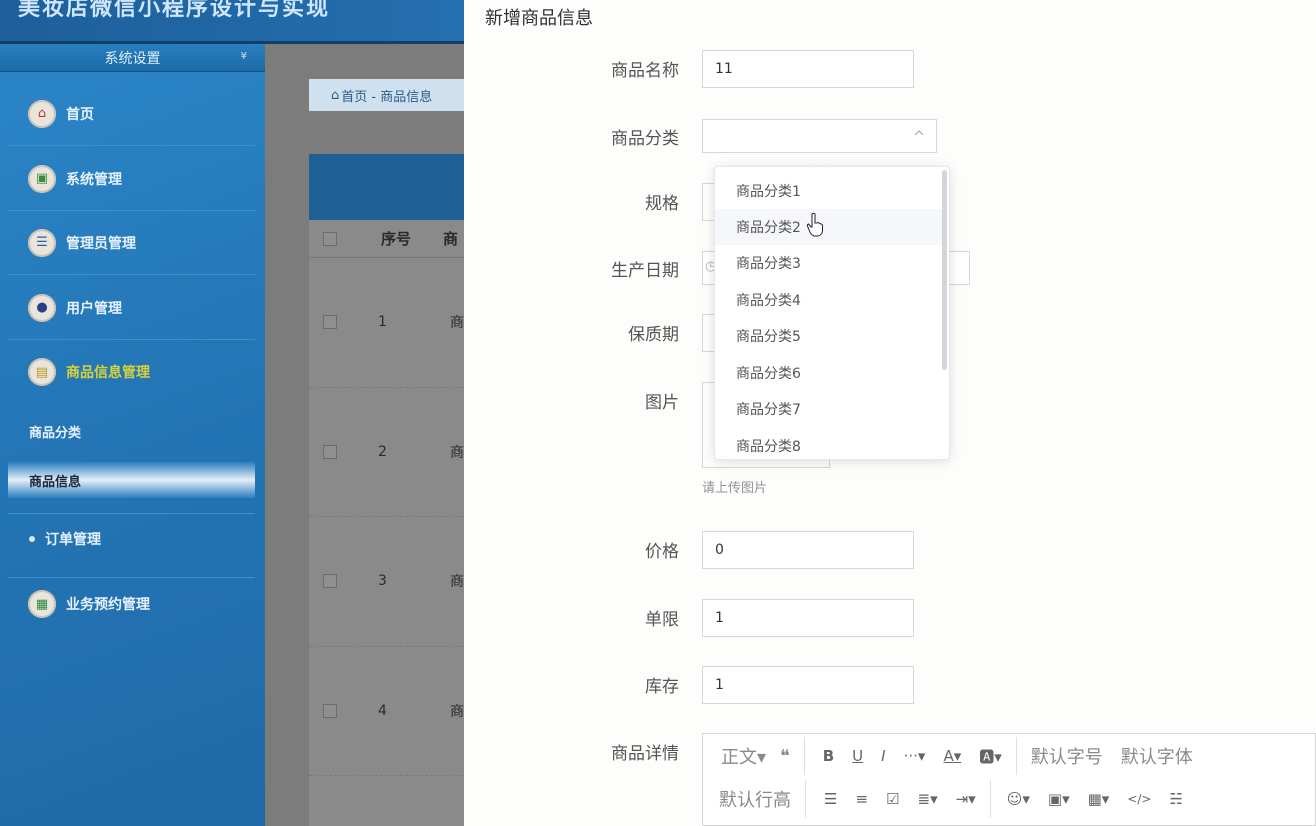 The height and width of the screenshot is (826, 1316). Describe the element at coordinates (80, 114) in the screenshot. I see `sidebar-item-label: 首页` at that location.